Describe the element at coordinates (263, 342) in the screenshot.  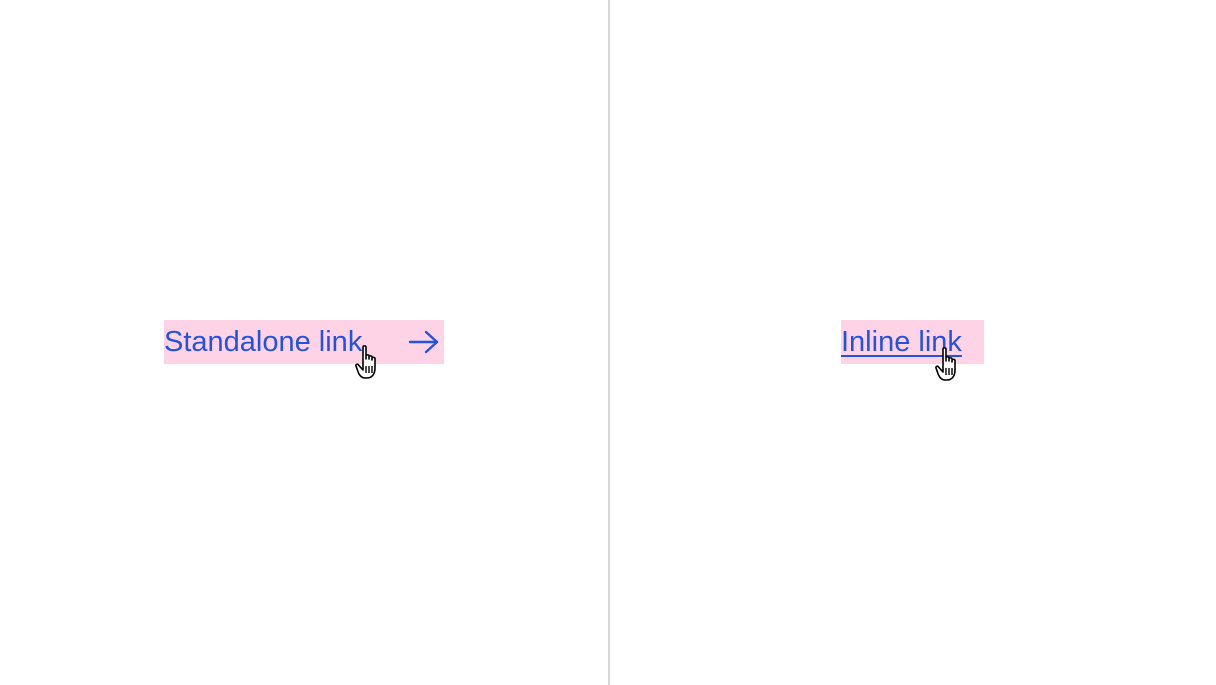
I see `standalone-link-label: Standalone link` at that location.